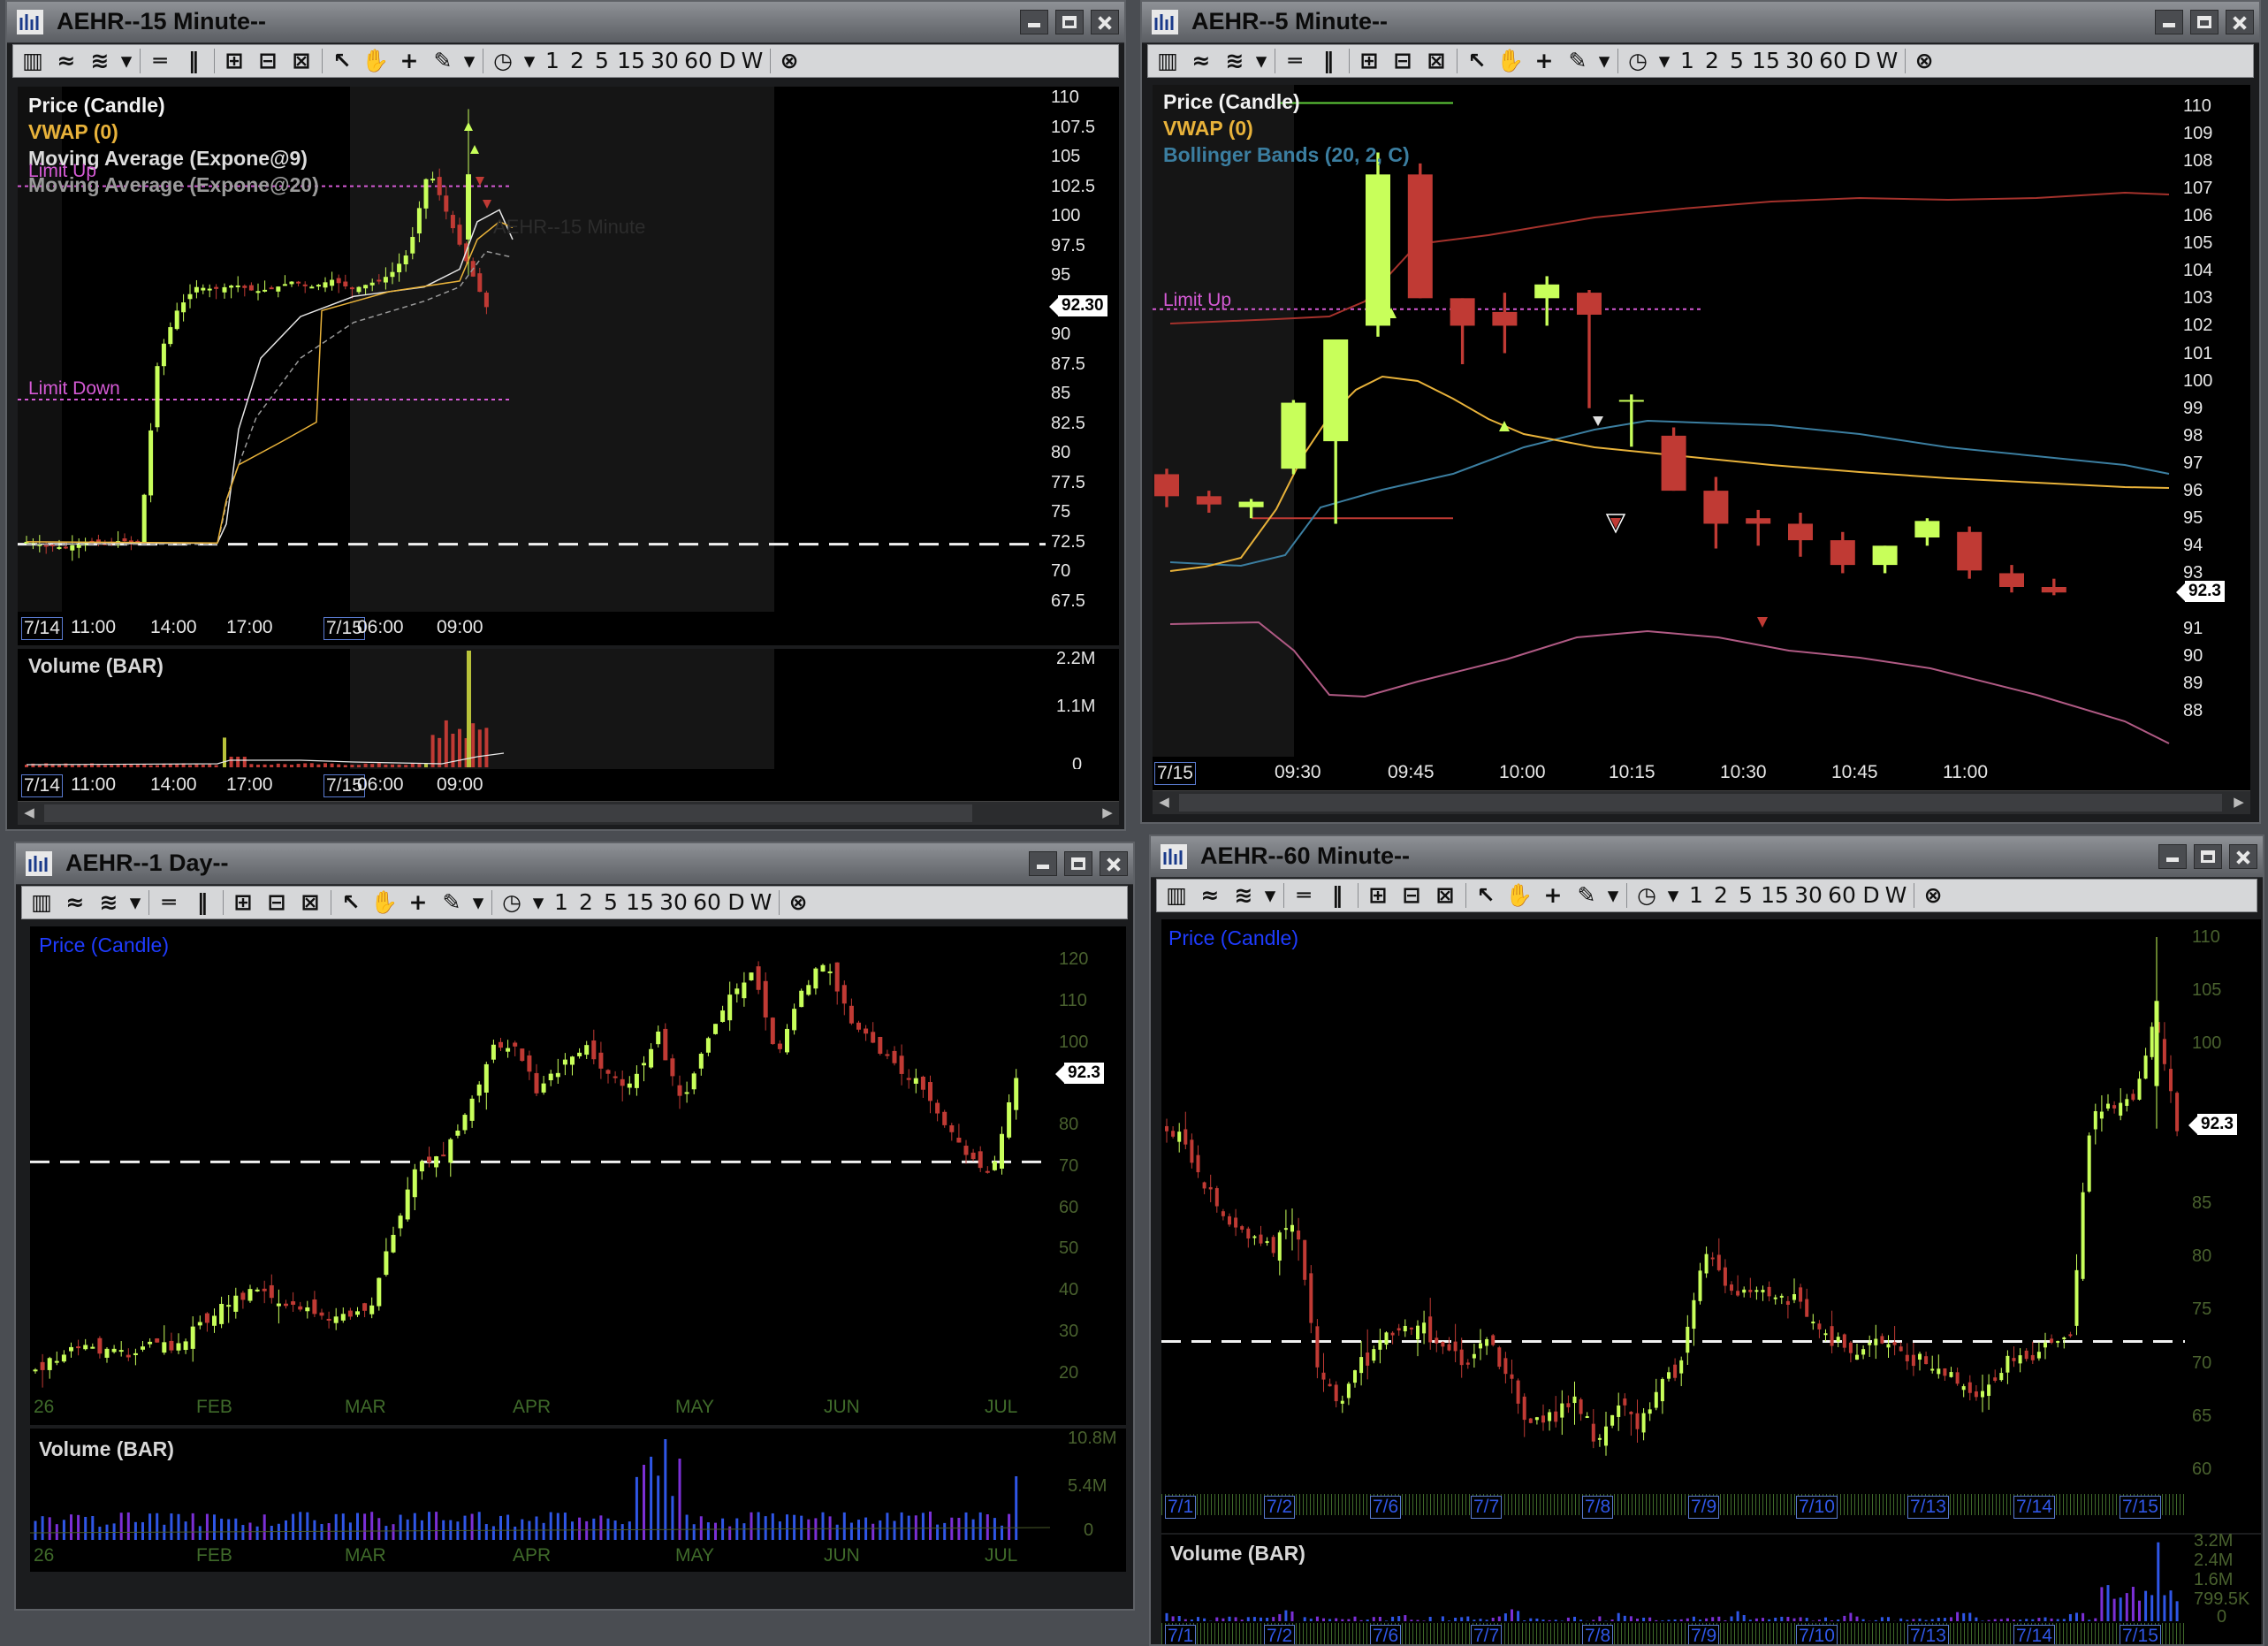 The width and height of the screenshot is (2268, 1646). I want to click on window-titlebar: AEHR--5 Minute--, so click(1701, 22).